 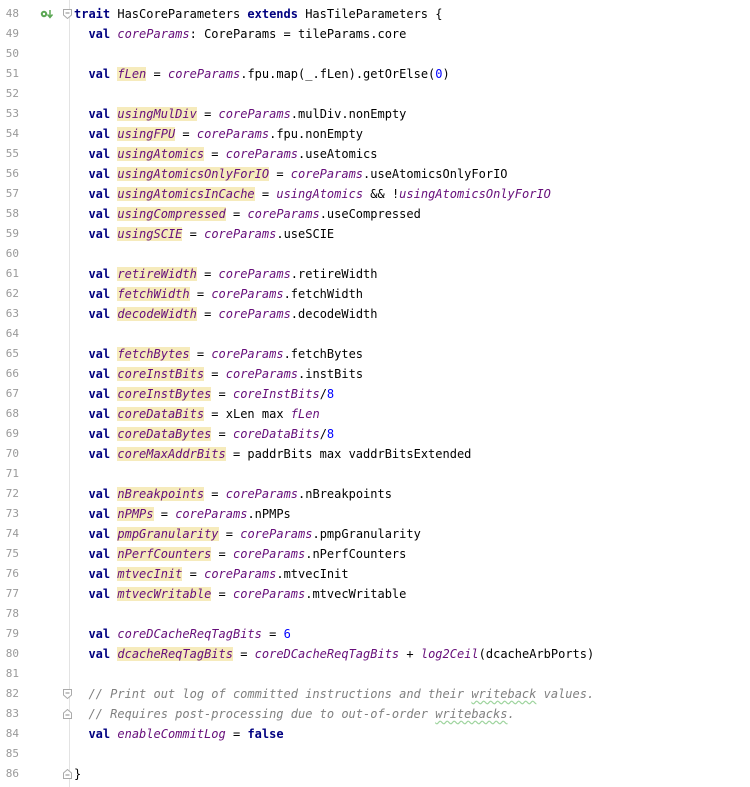 What do you see at coordinates (12, 613) in the screenshot?
I see `line-number: 78` at bounding box center [12, 613].